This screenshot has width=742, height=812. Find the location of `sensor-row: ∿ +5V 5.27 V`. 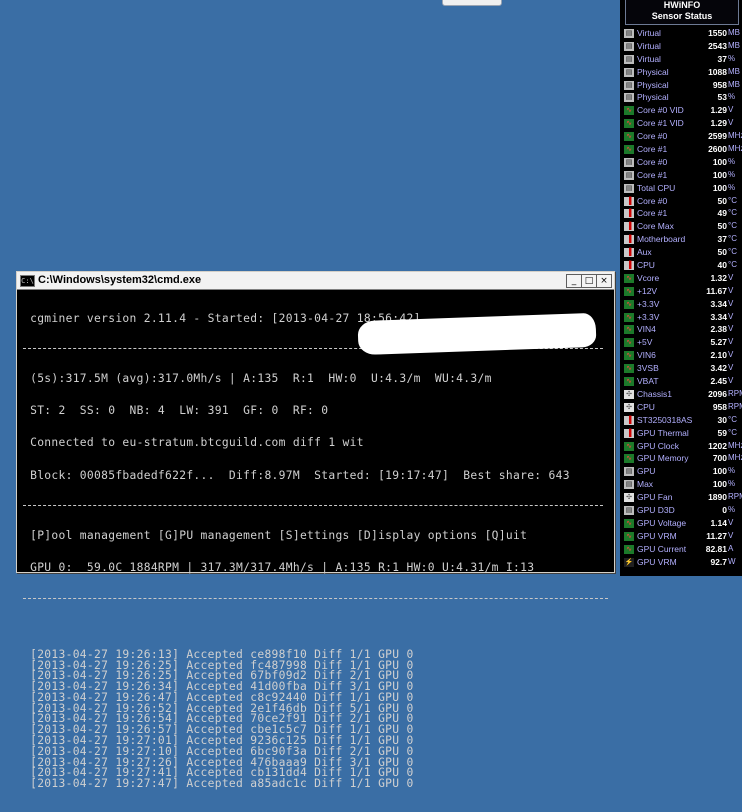

sensor-row: ∿ +5V 5.27 V is located at coordinates (681, 342).